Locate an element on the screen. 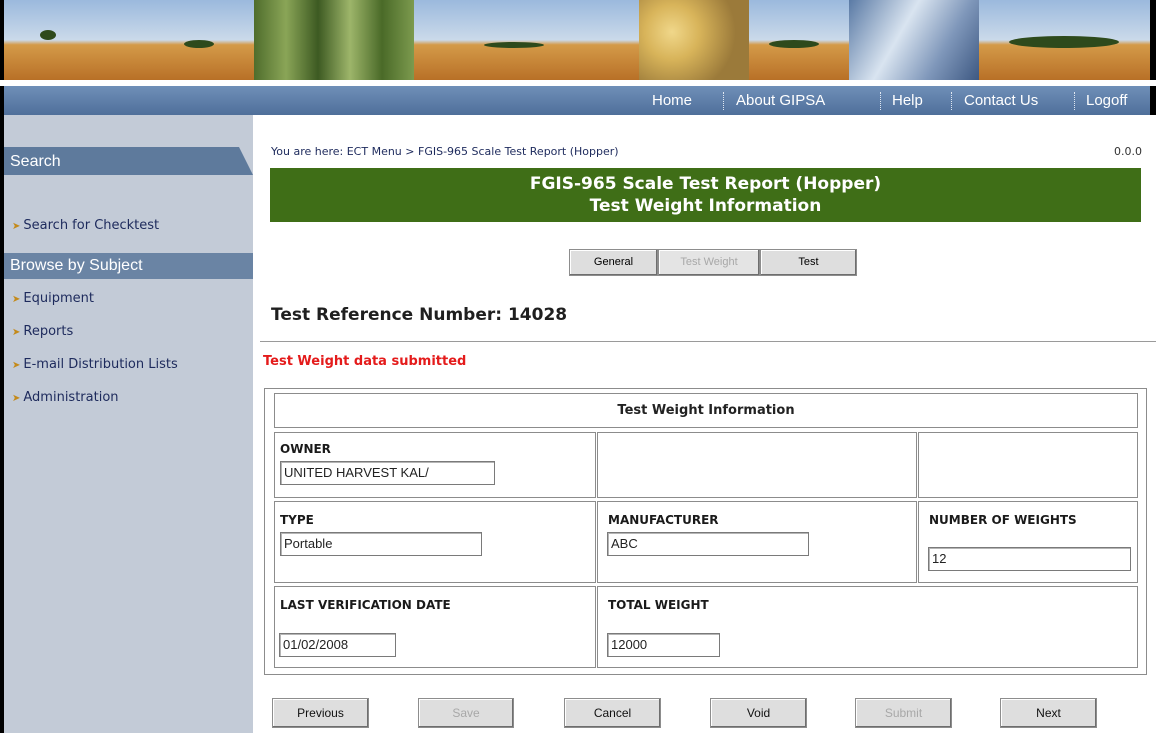  banner-field-image is located at coordinates (129, 40).